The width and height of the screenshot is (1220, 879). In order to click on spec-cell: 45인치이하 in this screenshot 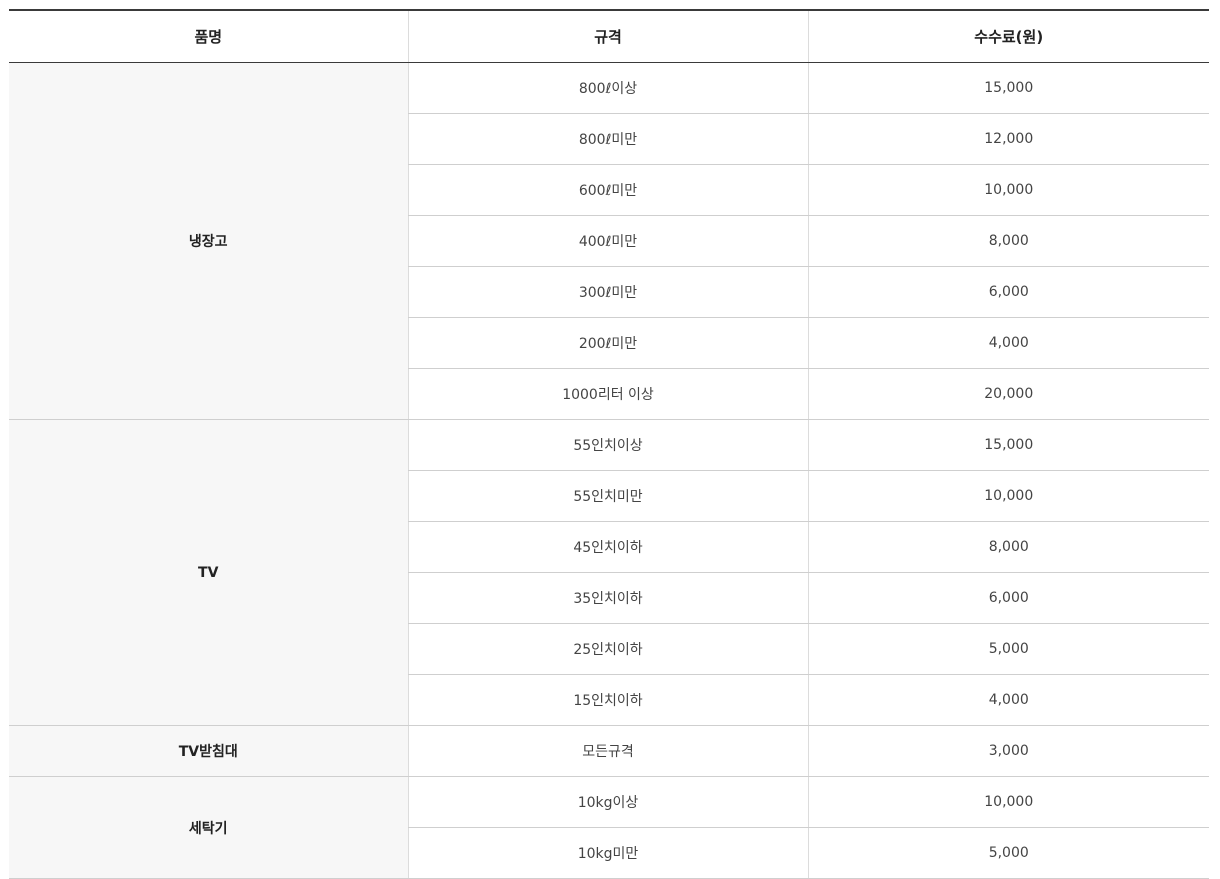, I will do `click(607, 547)`.